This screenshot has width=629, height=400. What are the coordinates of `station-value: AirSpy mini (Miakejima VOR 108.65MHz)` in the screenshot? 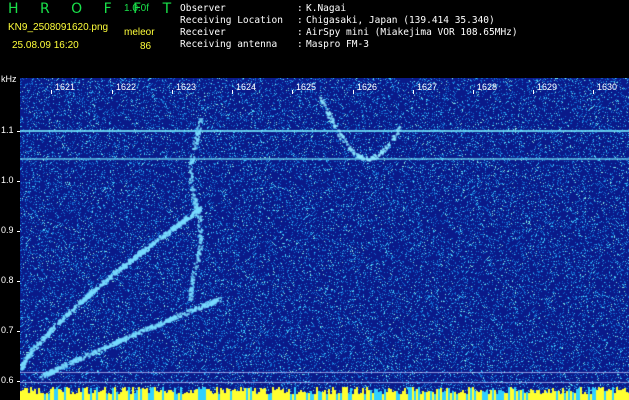 It's located at (412, 32).